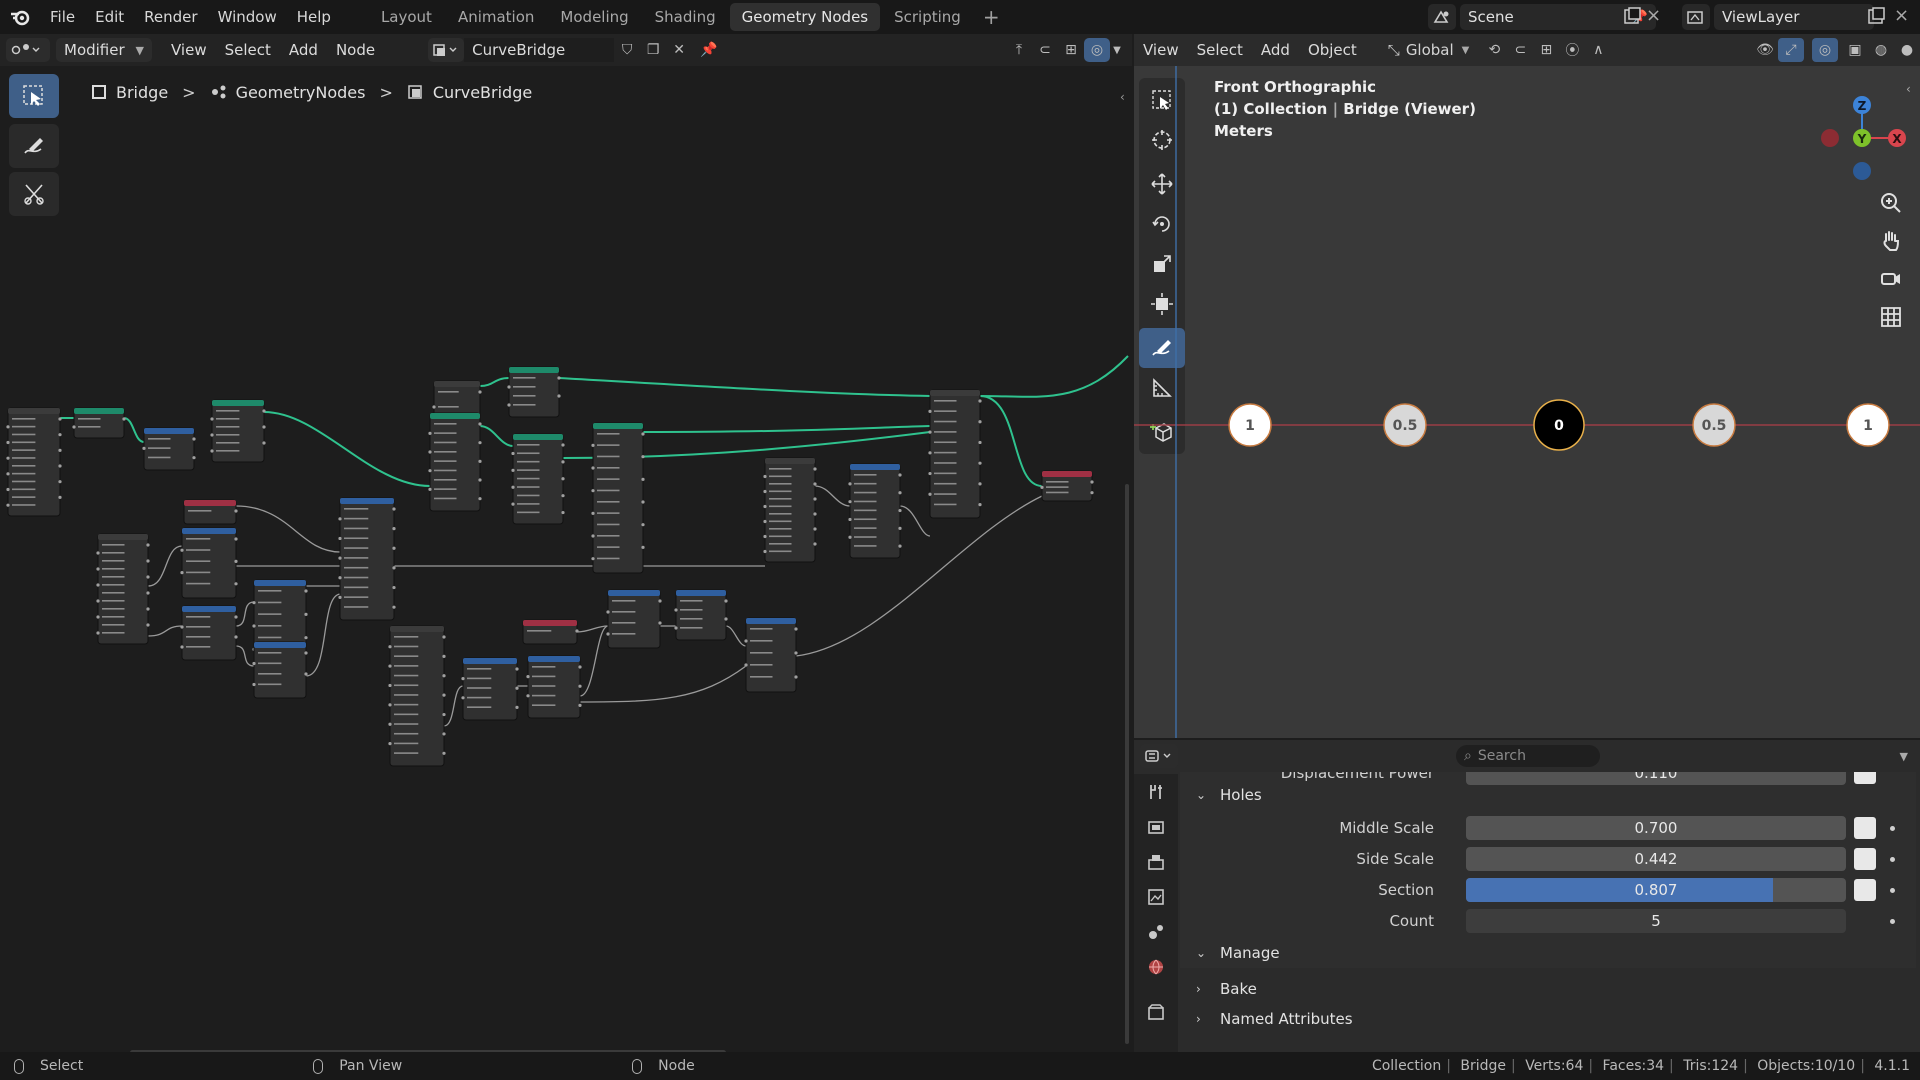  What do you see at coordinates (104, 50) in the screenshot?
I see `context-selector: Modifier ▼` at bounding box center [104, 50].